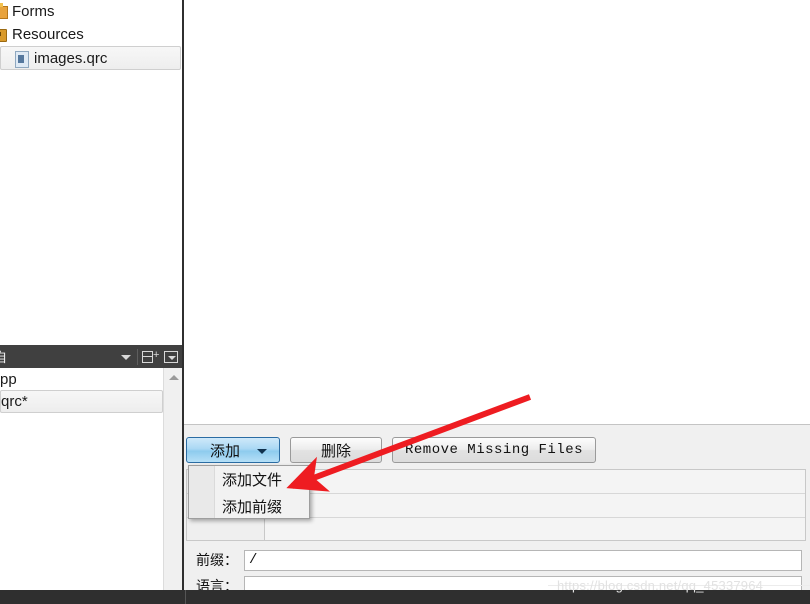 This screenshot has height=604, width=810. What do you see at coordinates (91, 172) in the screenshot?
I see `project-tree: Forms Resources images.qrc` at bounding box center [91, 172].